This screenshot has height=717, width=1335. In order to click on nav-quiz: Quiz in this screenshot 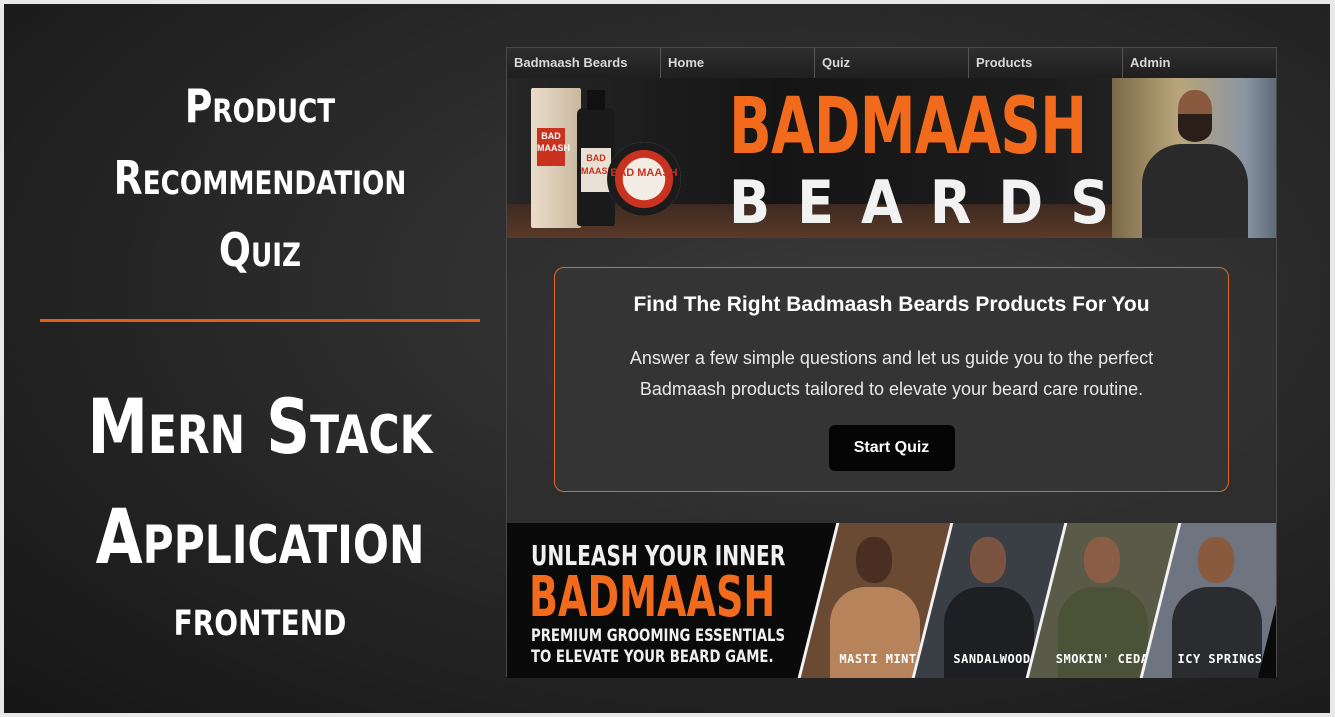, I will do `click(892, 63)`.